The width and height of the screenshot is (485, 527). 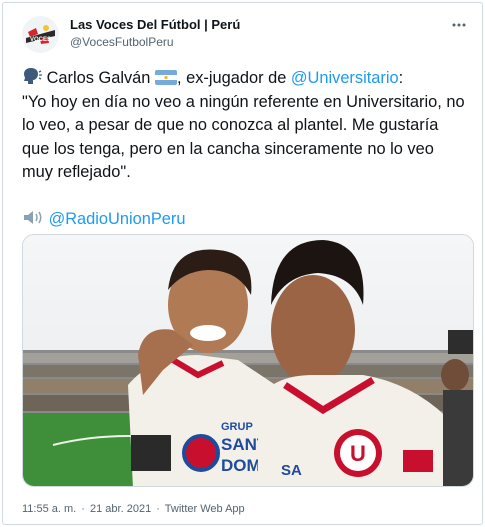 I want to click on tweet-time: 11:55 a. m., so click(x=49, y=509).